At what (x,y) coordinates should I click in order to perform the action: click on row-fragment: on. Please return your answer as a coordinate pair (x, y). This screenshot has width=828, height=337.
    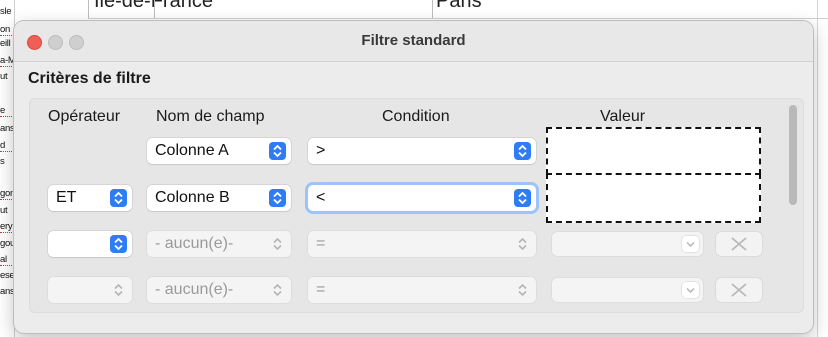
    Looking at the image, I should click on (7, 30).